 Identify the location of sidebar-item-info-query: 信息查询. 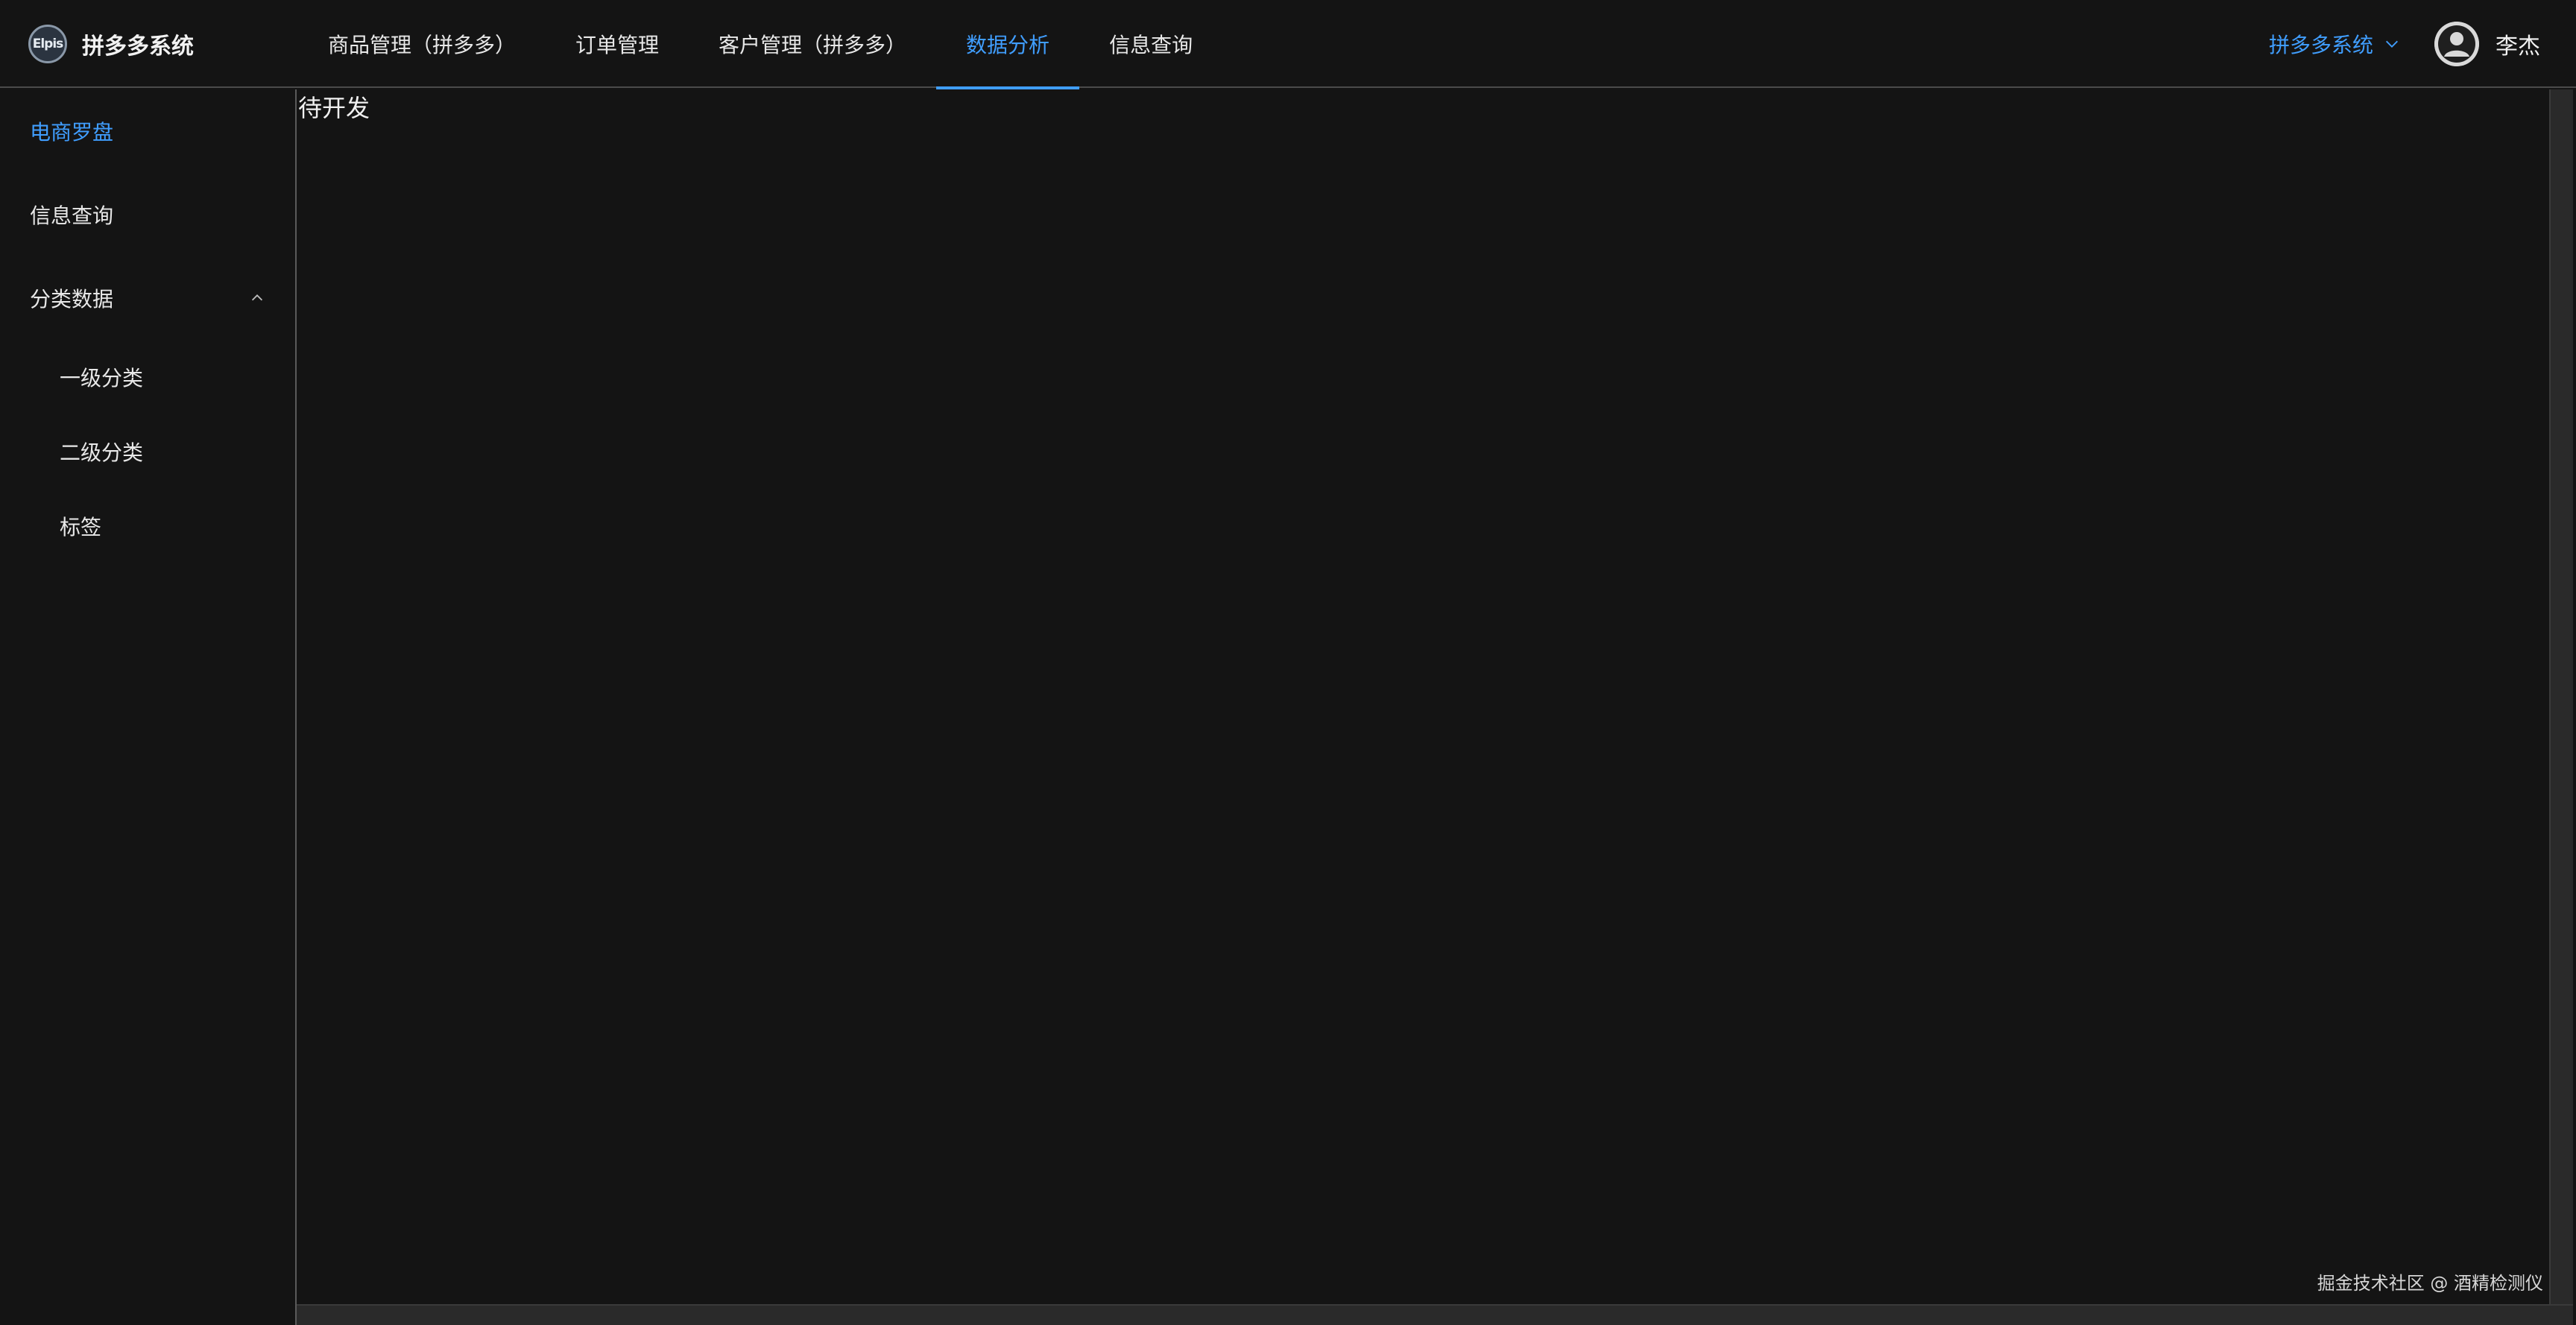
(148, 214).